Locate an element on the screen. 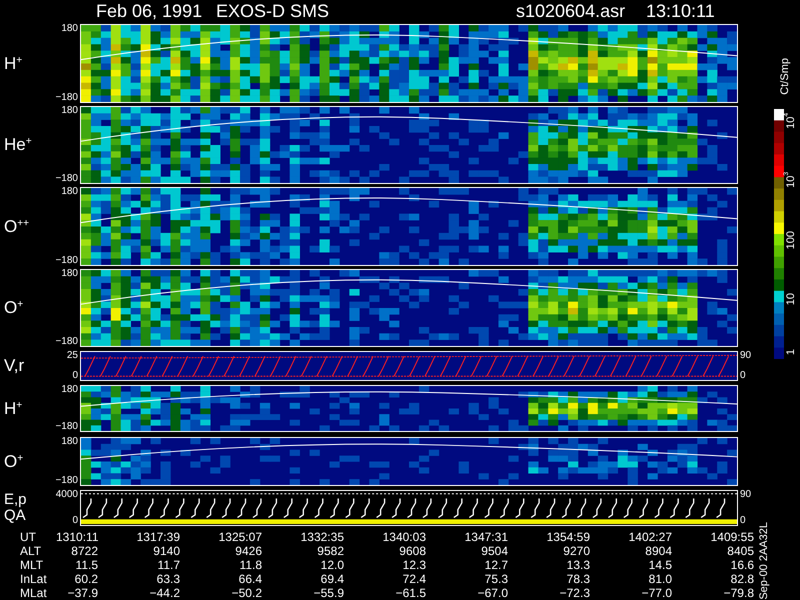  row-label: ALT is located at coordinates (31, 551).